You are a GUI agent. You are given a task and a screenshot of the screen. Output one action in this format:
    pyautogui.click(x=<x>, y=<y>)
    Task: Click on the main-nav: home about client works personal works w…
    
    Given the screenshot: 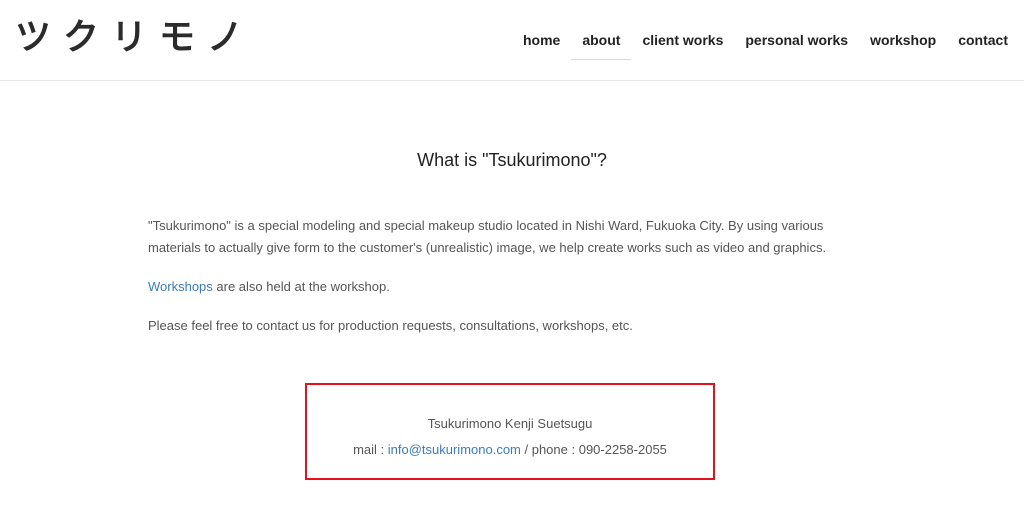 What is the action you would take?
    pyautogui.click(x=765, y=40)
    